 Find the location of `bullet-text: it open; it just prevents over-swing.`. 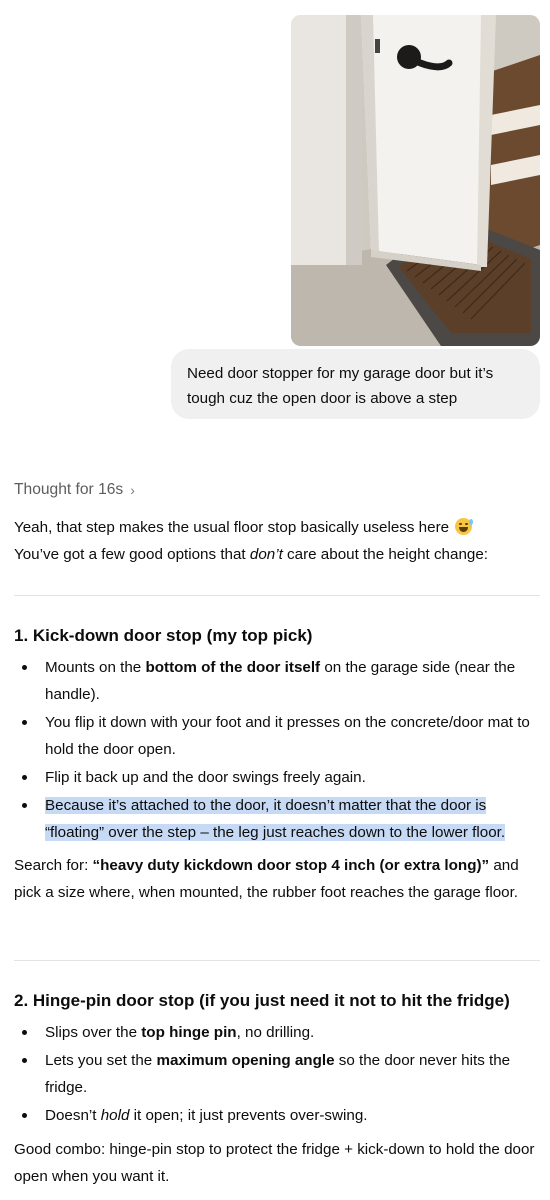

bullet-text: it open; it just prevents over-swing. is located at coordinates (248, 1115).